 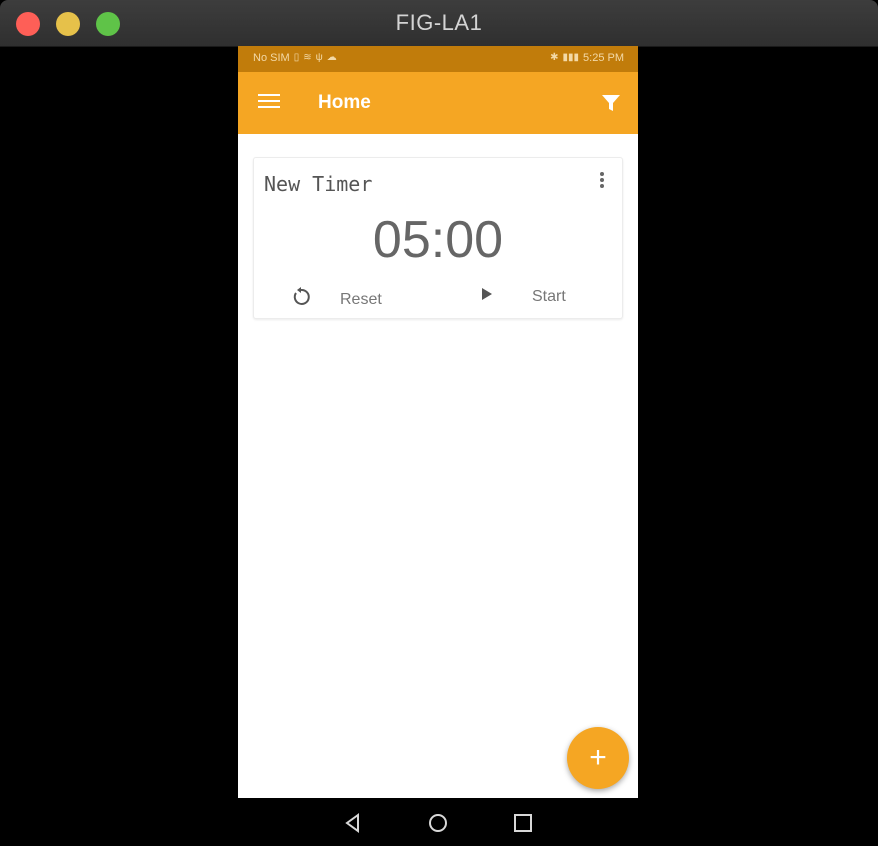 I want to click on android-nav-bar, so click(x=438, y=822).